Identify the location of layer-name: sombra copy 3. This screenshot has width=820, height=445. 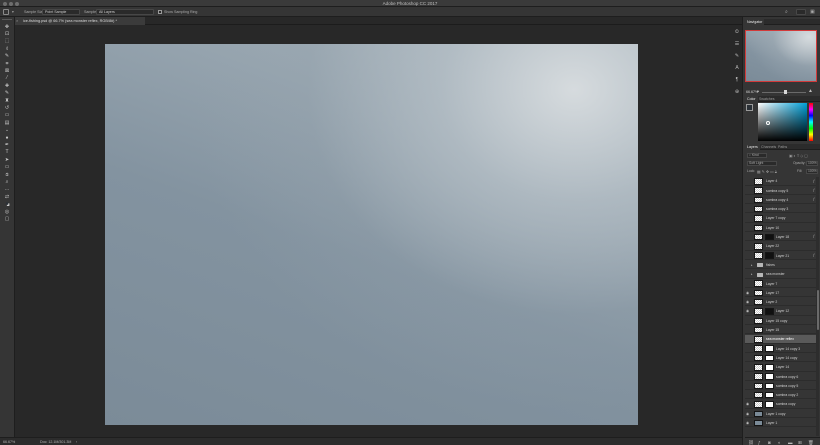
(777, 209).